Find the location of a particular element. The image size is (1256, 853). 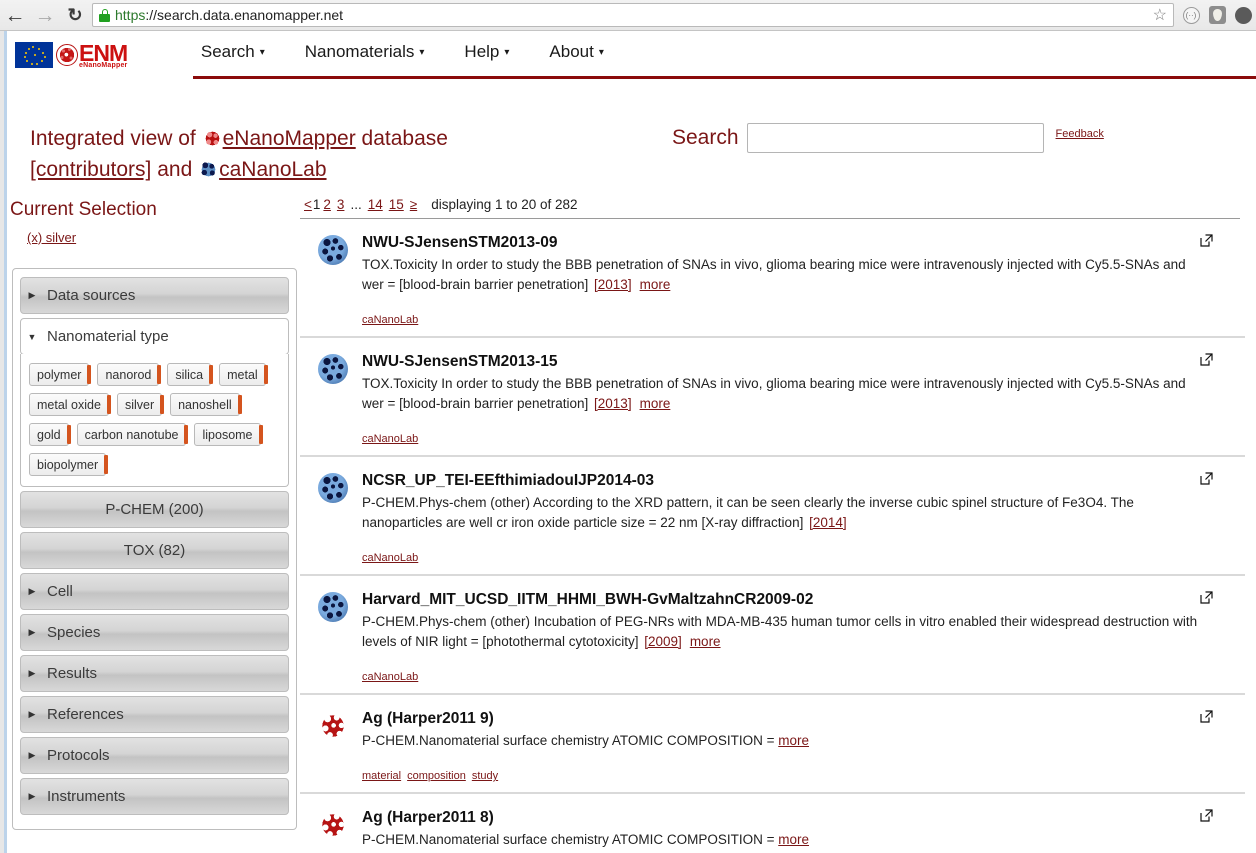

tag-gold: gold is located at coordinates (50, 434).